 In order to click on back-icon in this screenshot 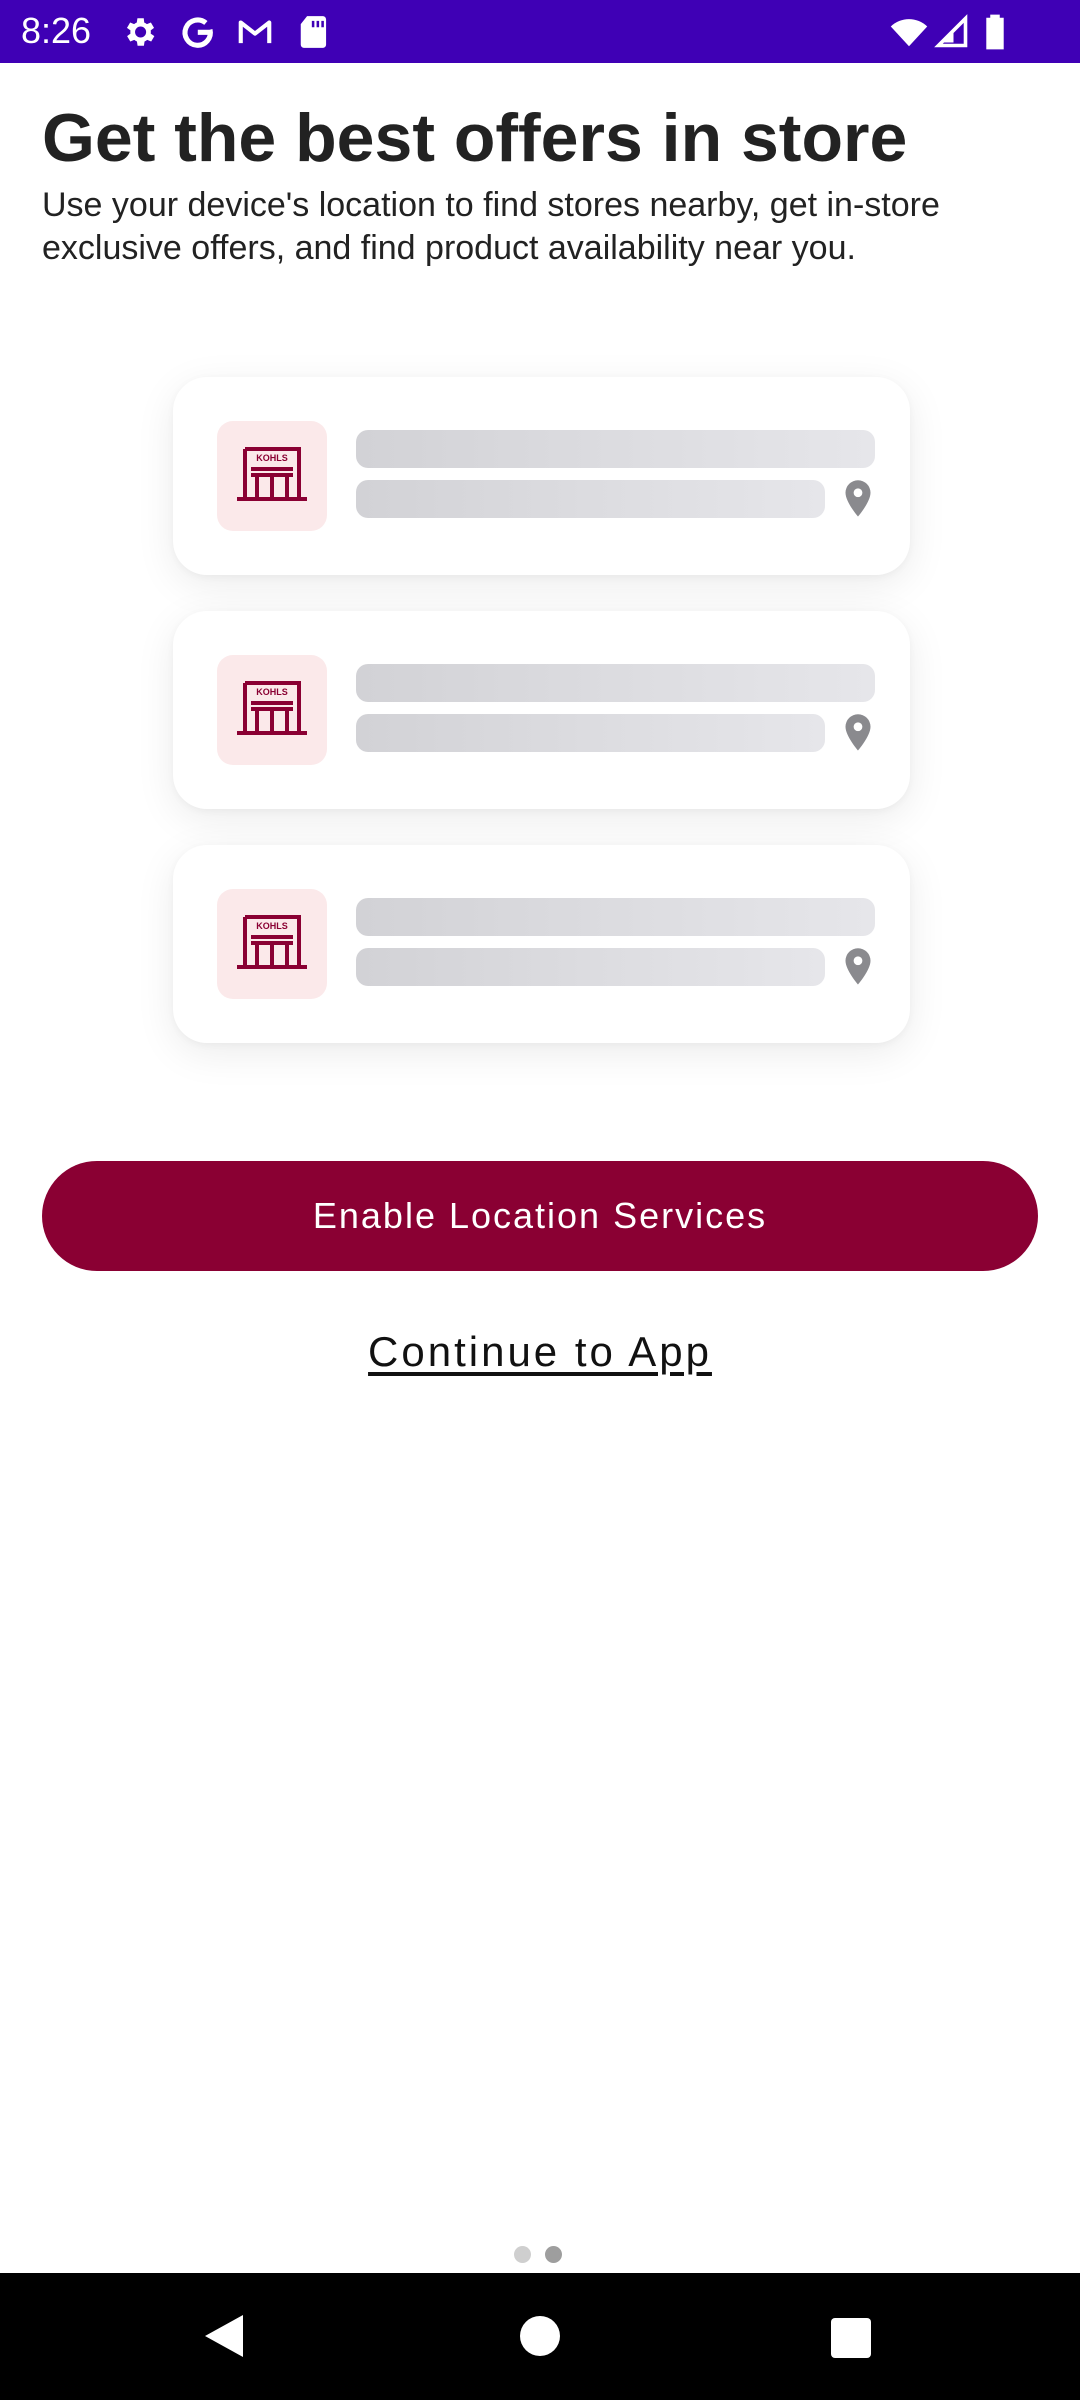, I will do `click(225, 2336)`.